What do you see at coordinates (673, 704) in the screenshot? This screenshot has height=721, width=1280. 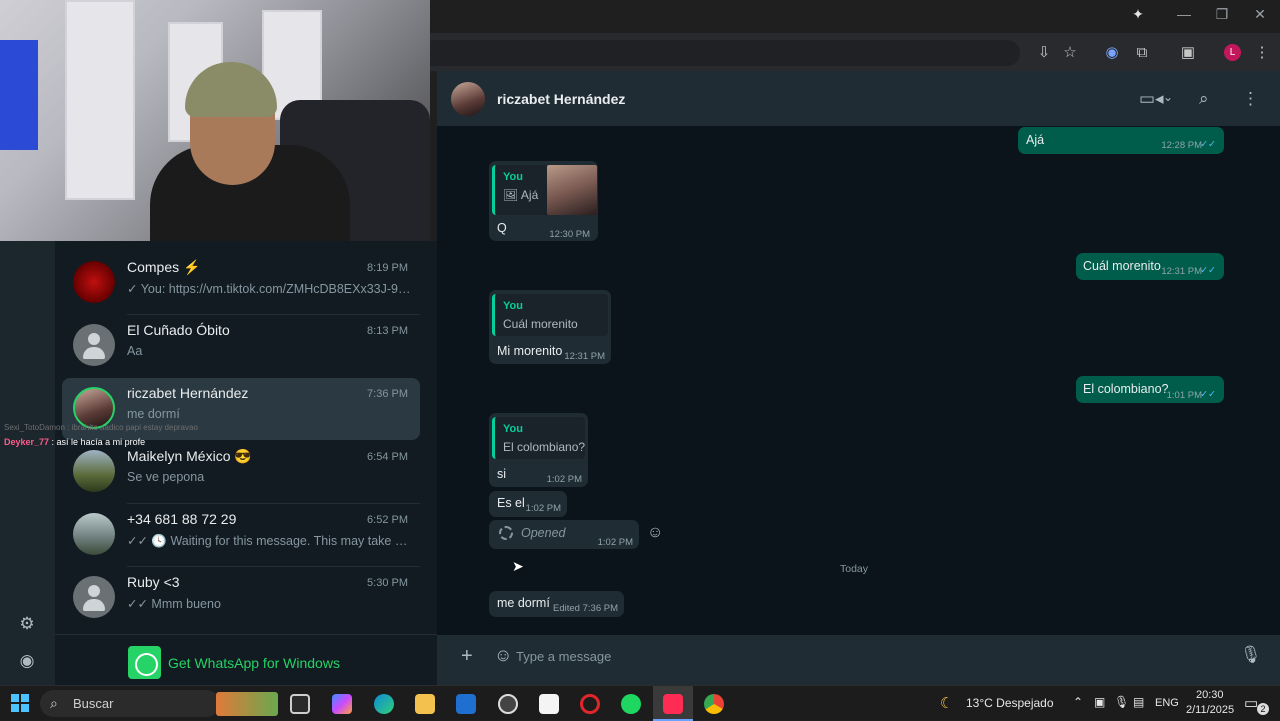 I see `tiktok-icon` at bounding box center [673, 704].